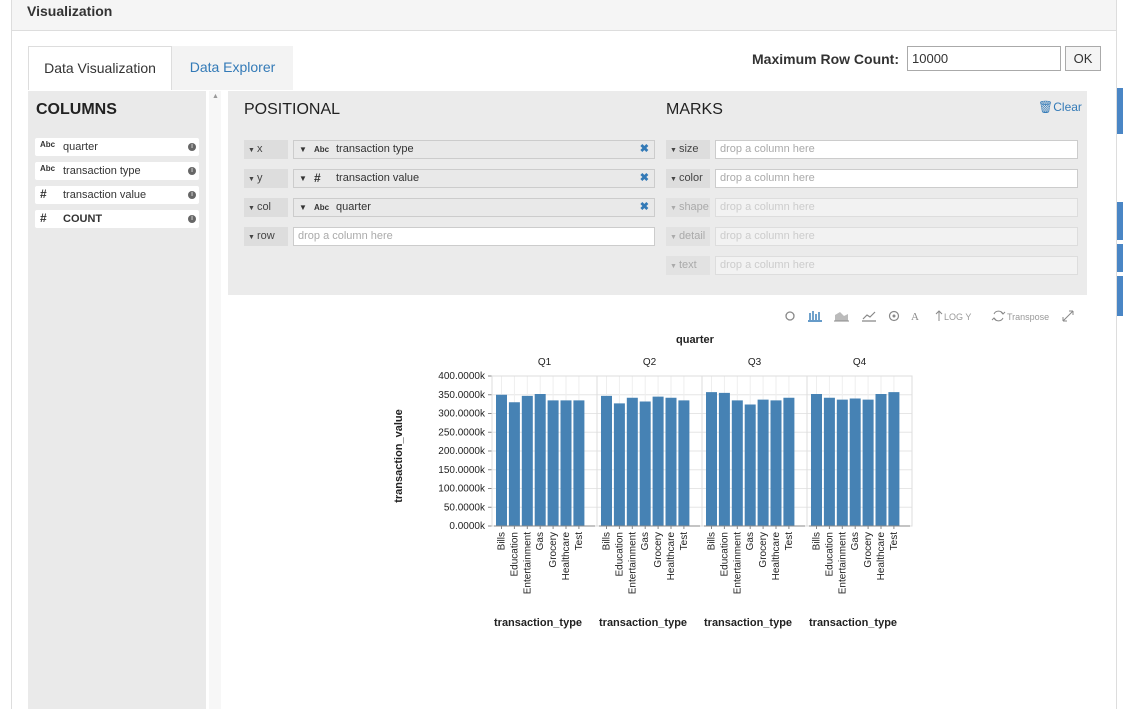  Describe the element at coordinates (105, 195) in the screenshot. I see `column-name: transaction value` at that location.